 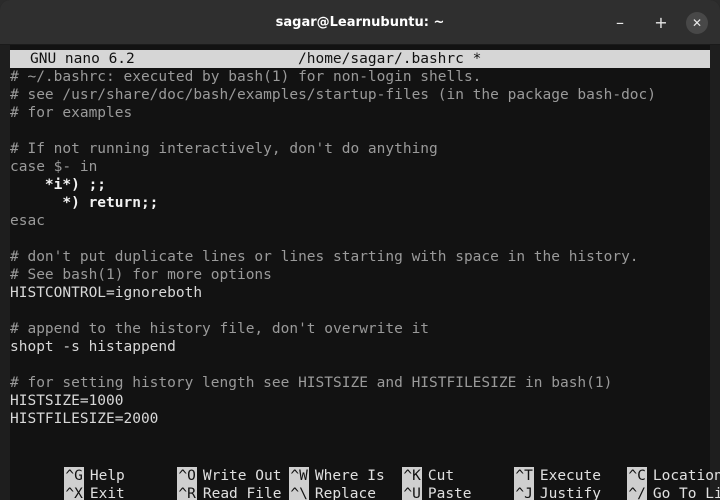 I want to click on editor-line: shopt -s histappend, so click(x=360, y=347).